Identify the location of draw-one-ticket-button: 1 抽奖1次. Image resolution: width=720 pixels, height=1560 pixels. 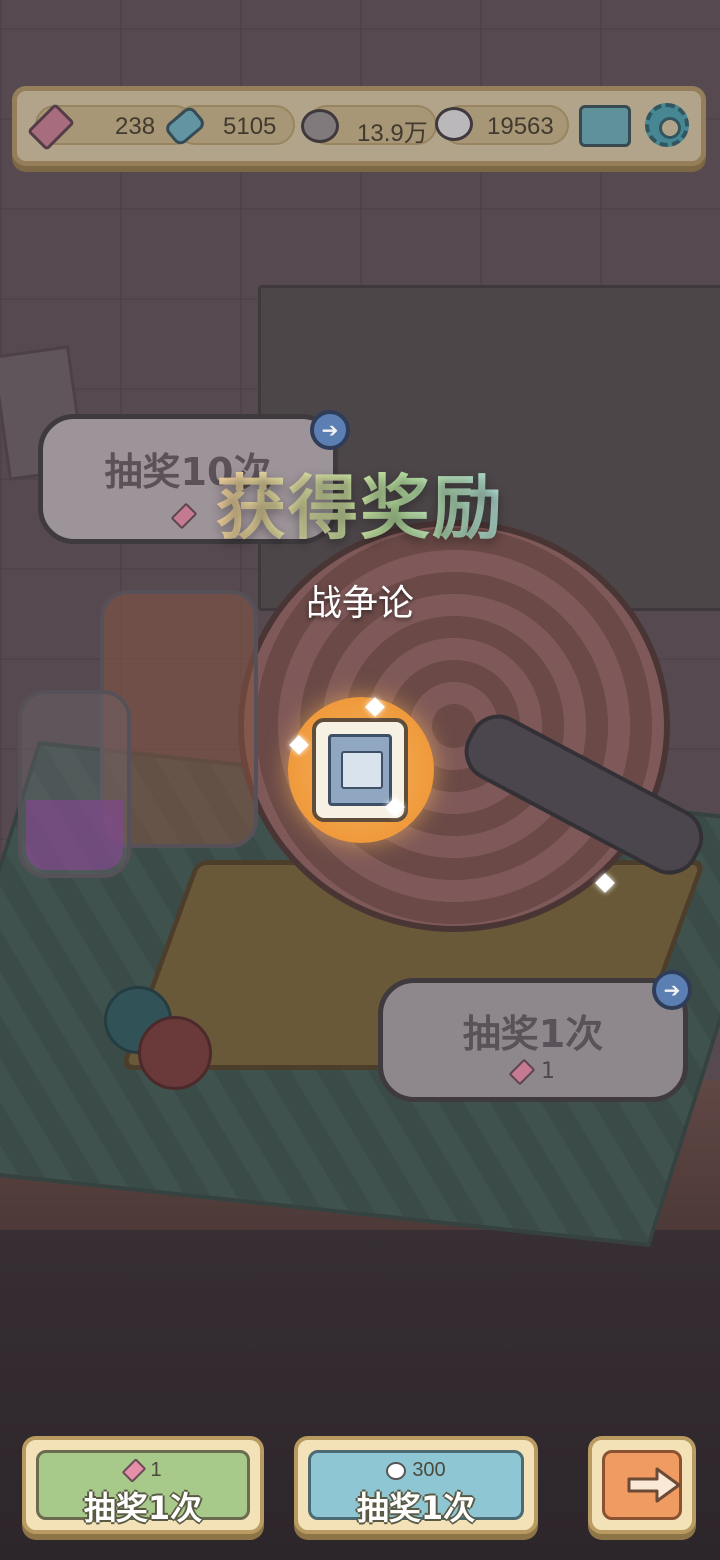
(143, 1485).